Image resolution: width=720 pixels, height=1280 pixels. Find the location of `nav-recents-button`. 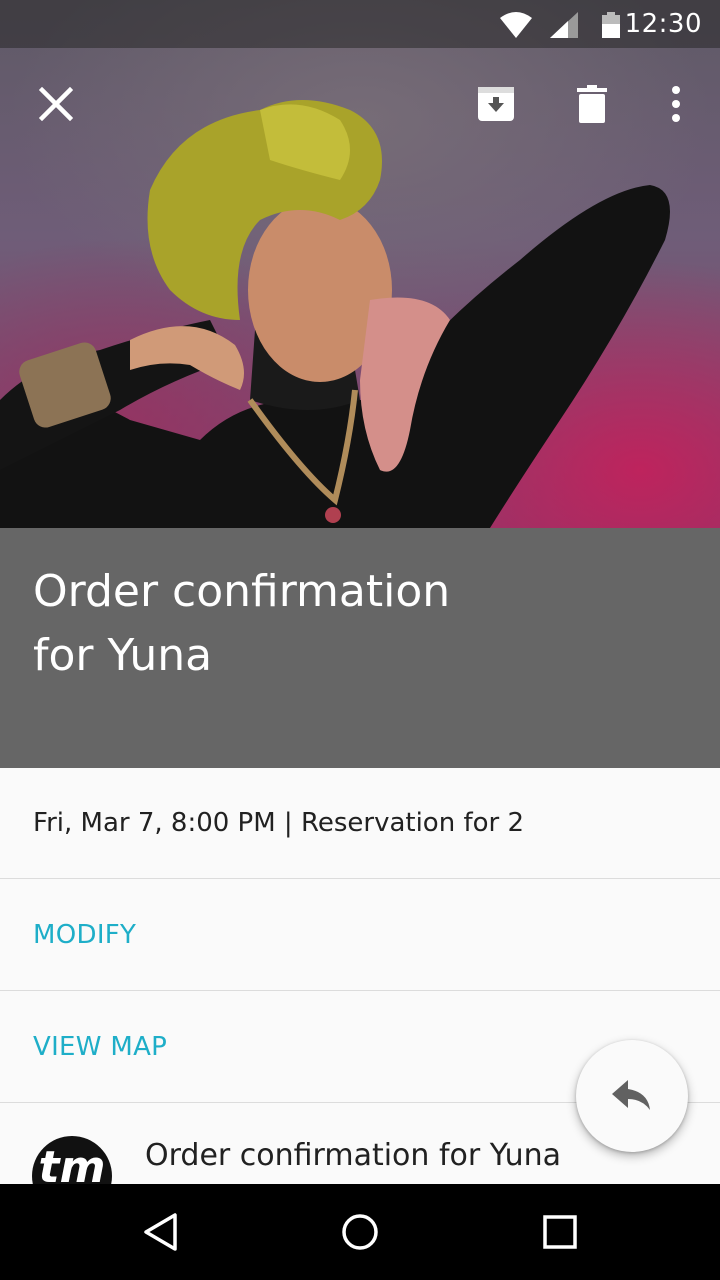

nav-recents-button is located at coordinates (560, 1232).